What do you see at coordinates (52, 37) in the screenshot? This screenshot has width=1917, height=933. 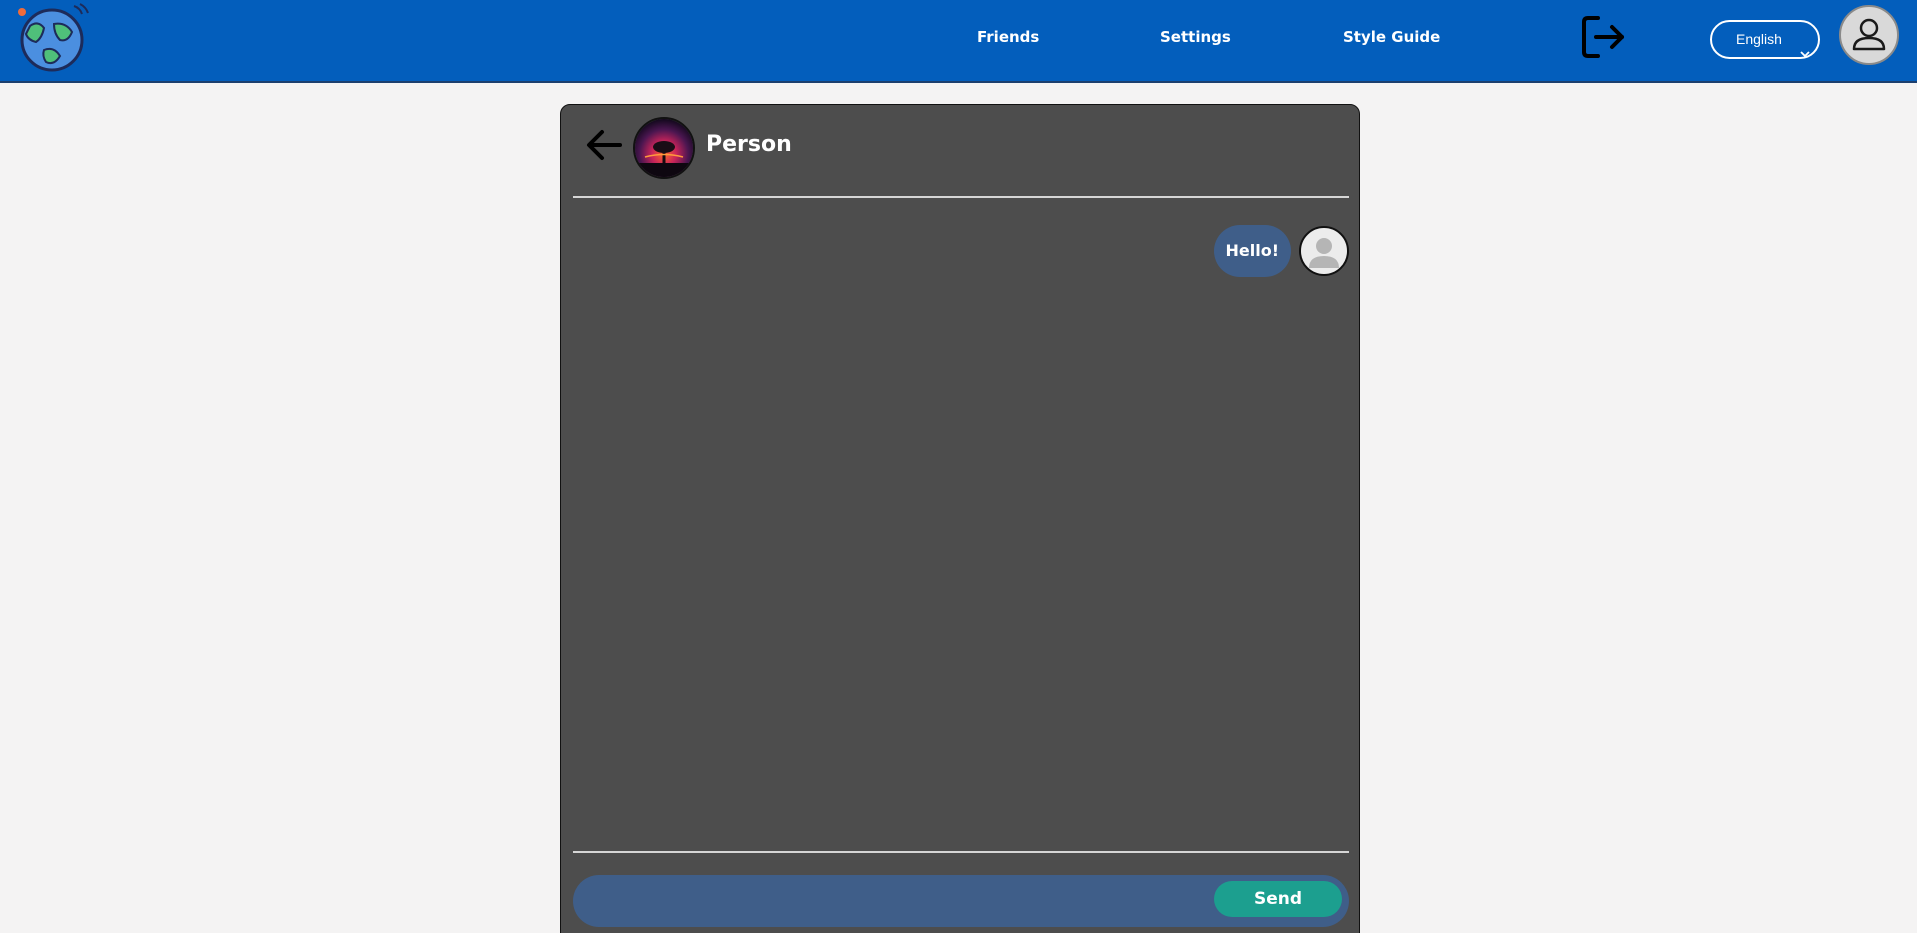 I see `globe-logo-icon` at bounding box center [52, 37].